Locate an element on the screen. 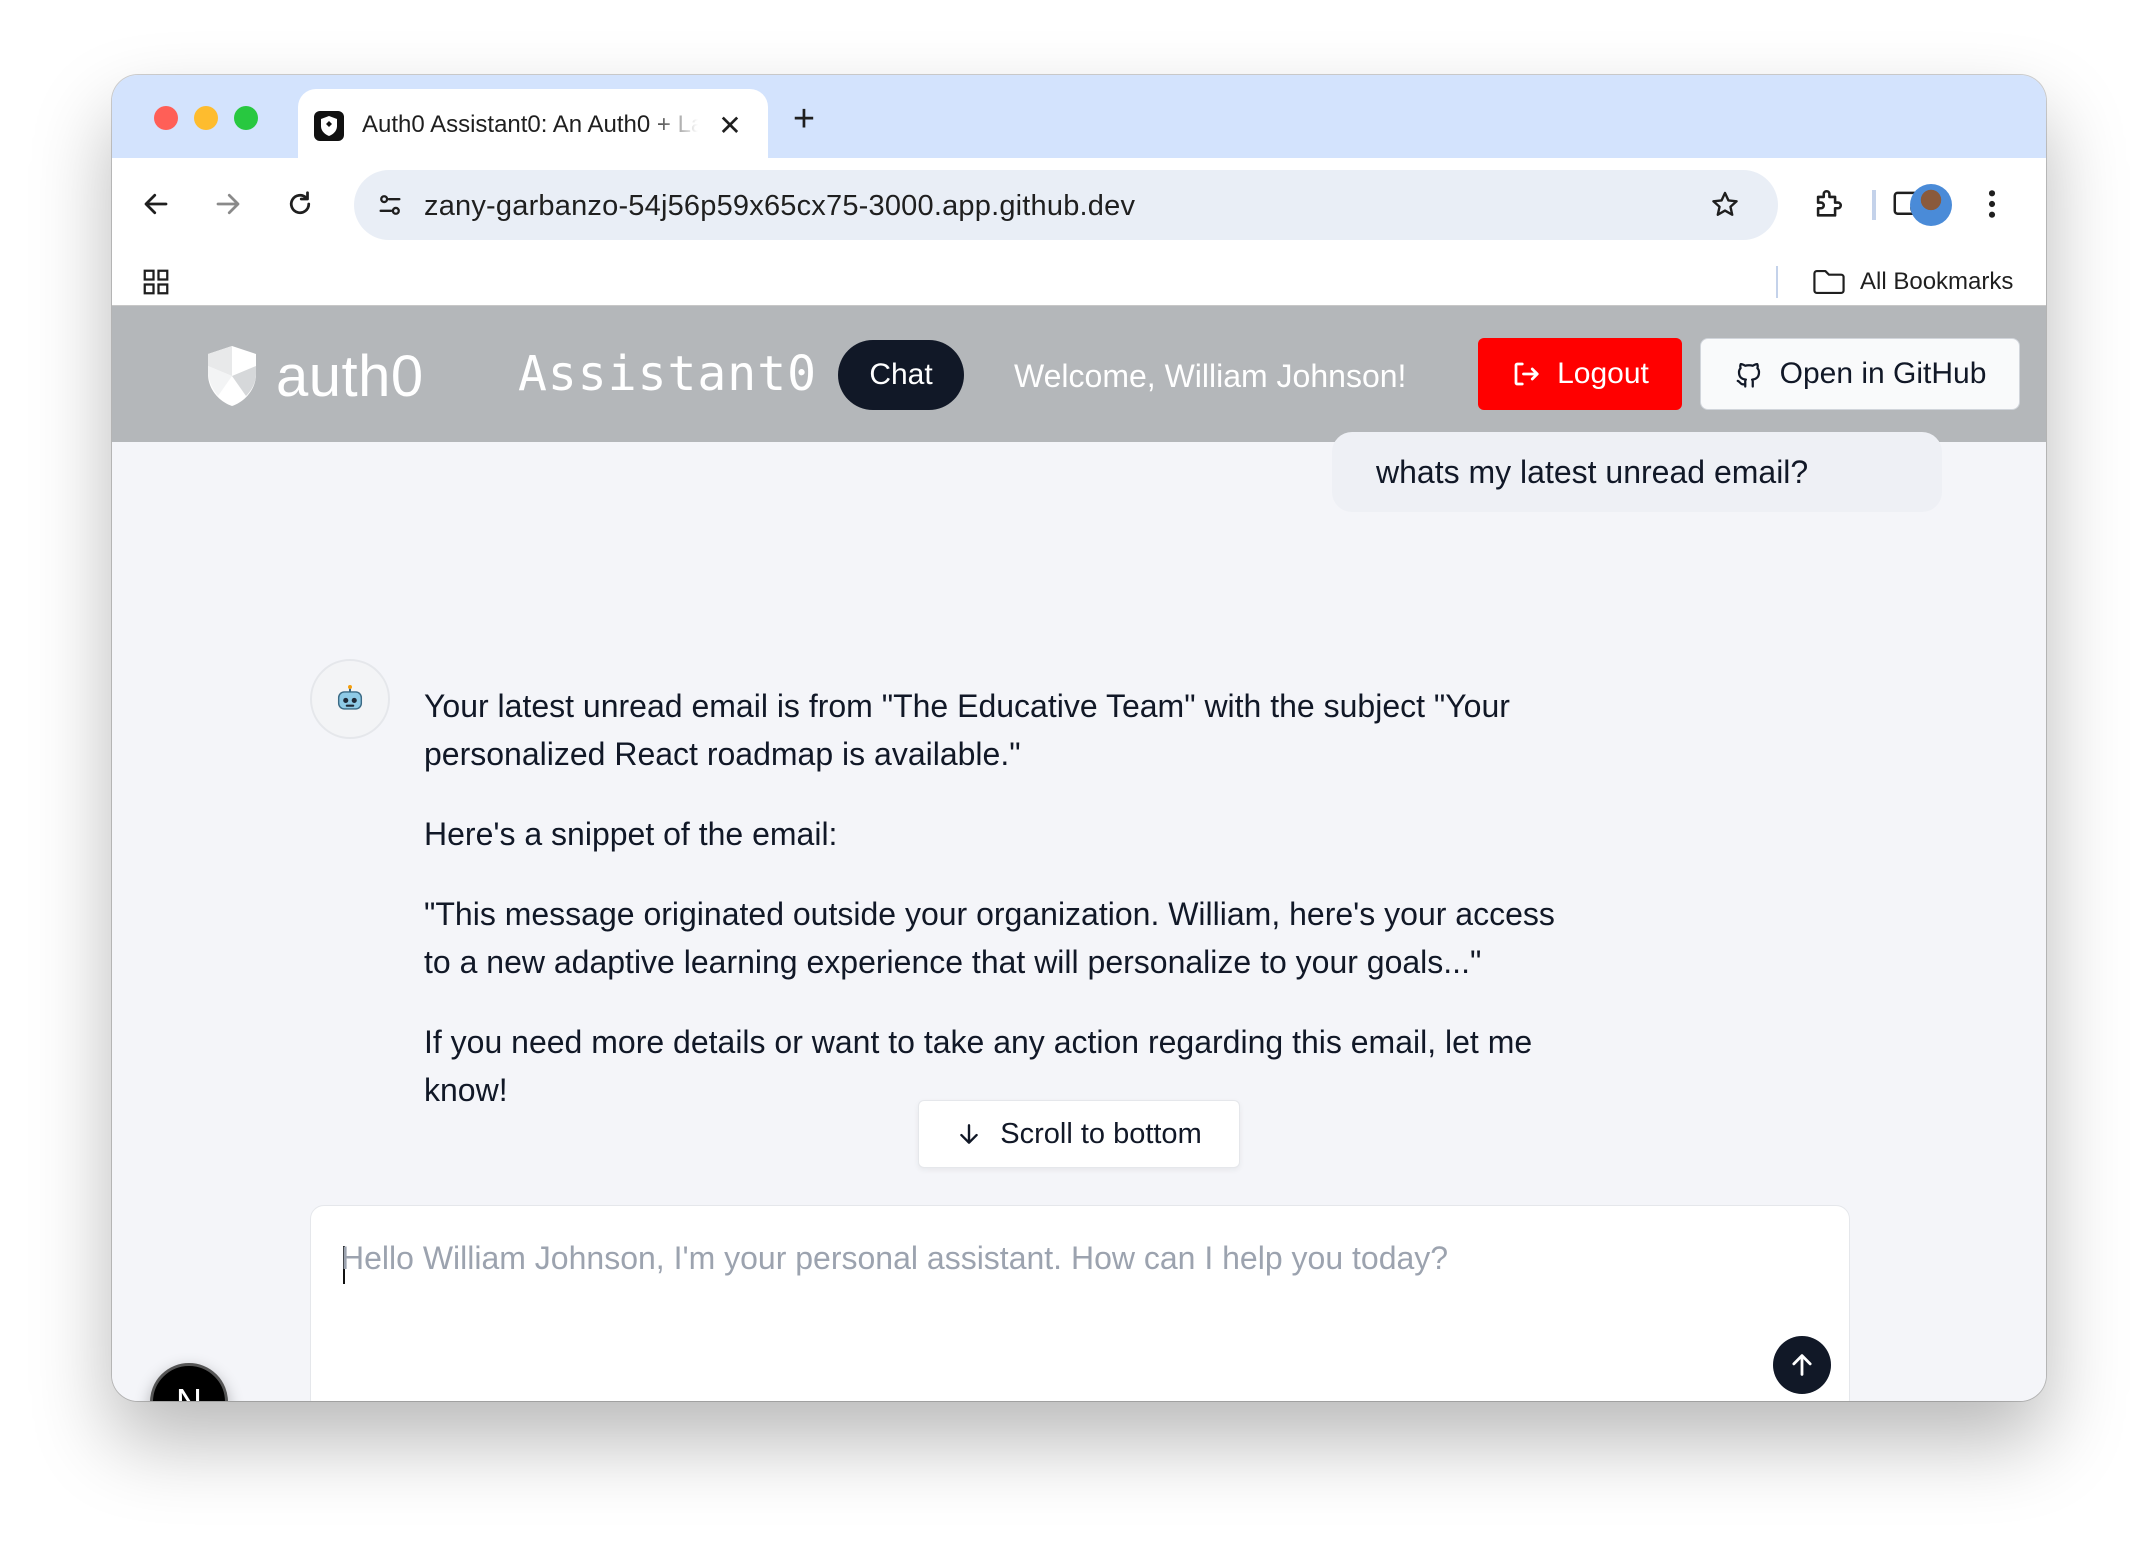 This screenshot has width=2156, height=1546. all-bookmarks-label: All Bookmarks is located at coordinates (1937, 281).